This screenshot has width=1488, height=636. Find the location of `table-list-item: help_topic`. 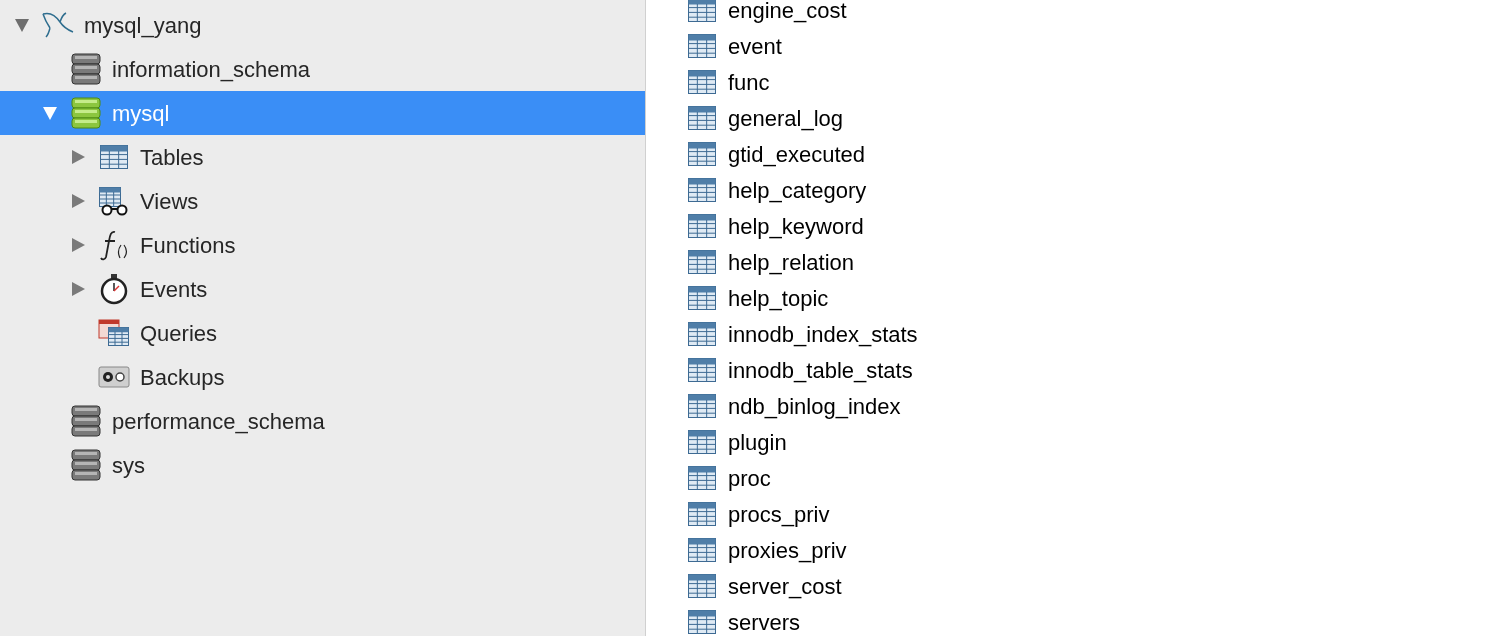

table-list-item: help_topic is located at coordinates (1088, 298).